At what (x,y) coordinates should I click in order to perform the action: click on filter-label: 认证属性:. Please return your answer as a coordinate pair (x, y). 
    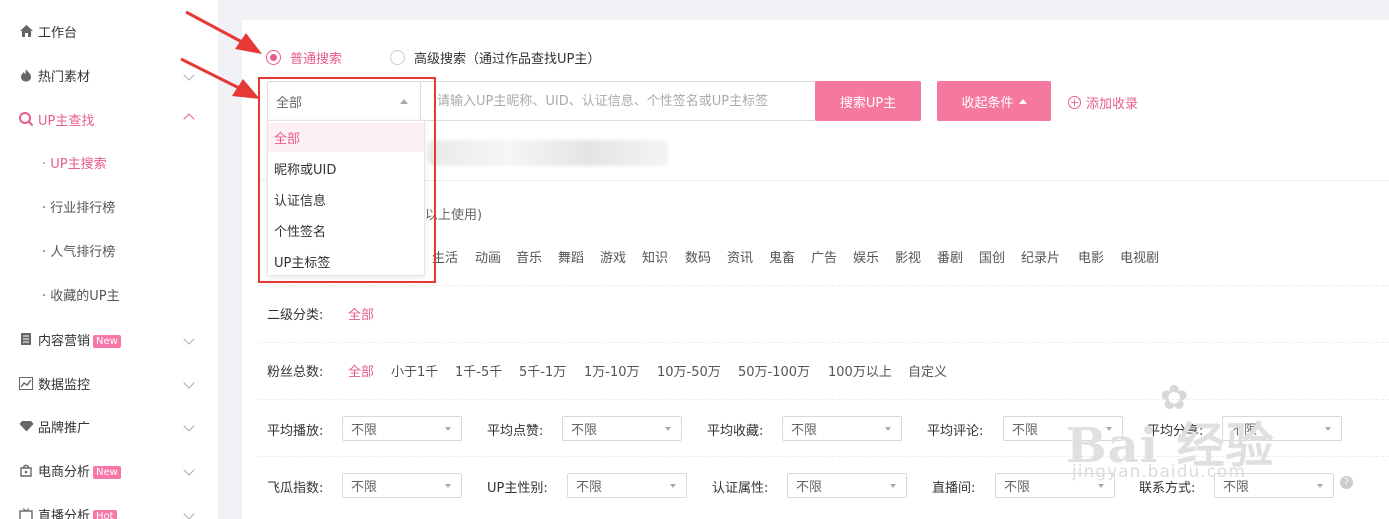
    Looking at the image, I should click on (740, 488).